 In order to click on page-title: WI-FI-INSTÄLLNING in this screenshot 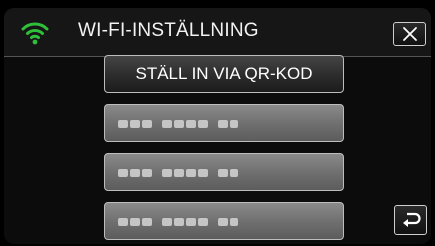, I will do `click(168, 30)`.